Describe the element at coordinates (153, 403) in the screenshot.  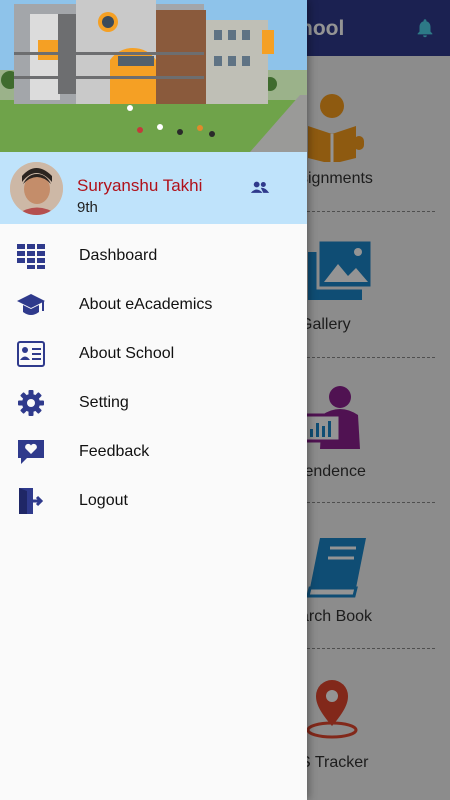
I see `menu-item-setting: Setting` at that location.